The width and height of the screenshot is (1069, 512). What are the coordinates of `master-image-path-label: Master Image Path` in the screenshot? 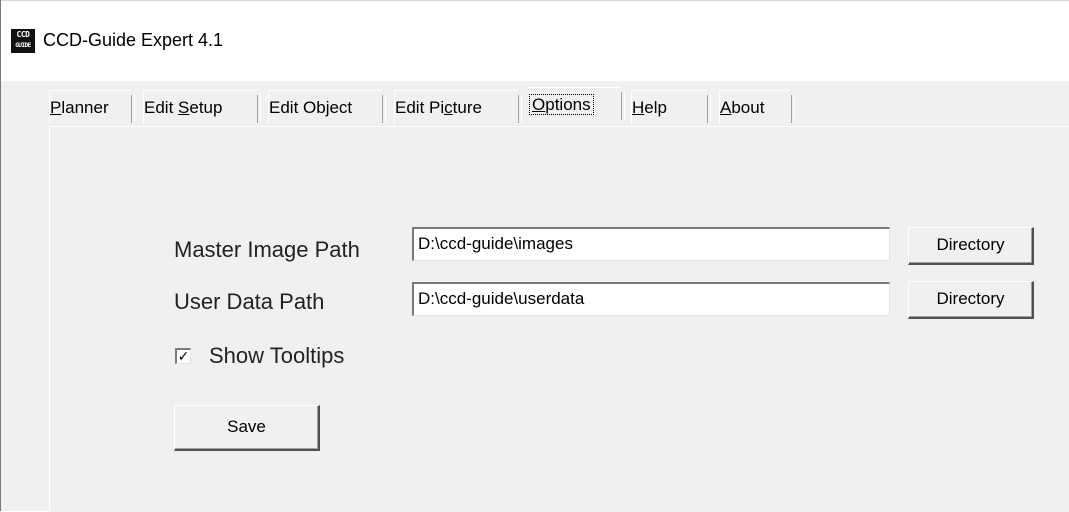 It's located at (267, 249).